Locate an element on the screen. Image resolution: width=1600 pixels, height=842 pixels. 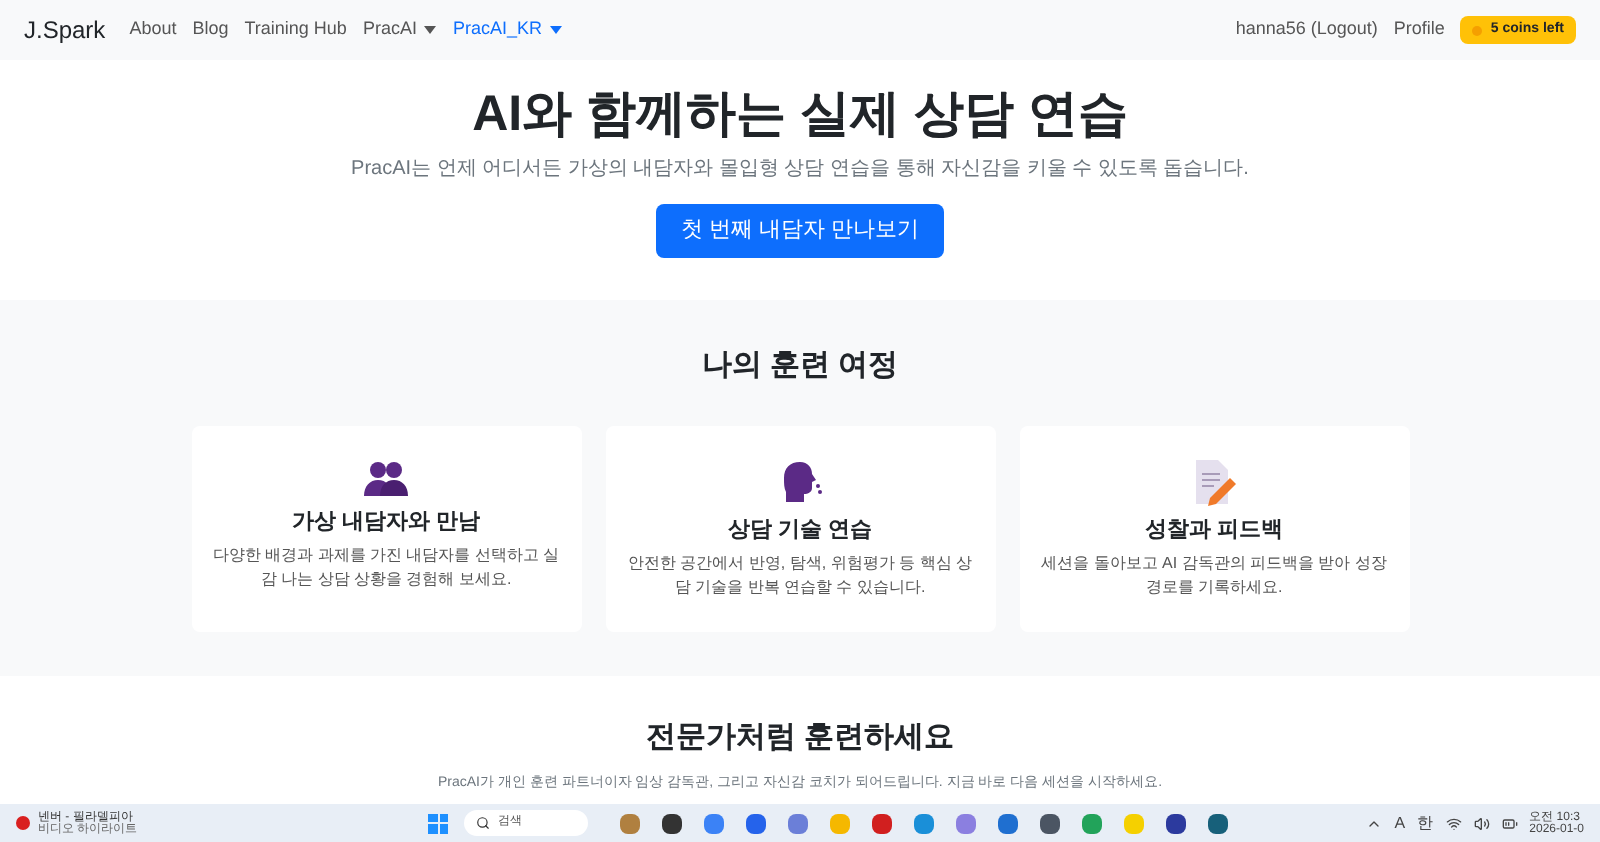
hero-subtitle: PracAI는 언제 어디서든 가상의 내담자와 몰입형 상담 연습을 통해 자신감을 키울 수 있도록 돕습니다. is located at coordinates (800, 170).